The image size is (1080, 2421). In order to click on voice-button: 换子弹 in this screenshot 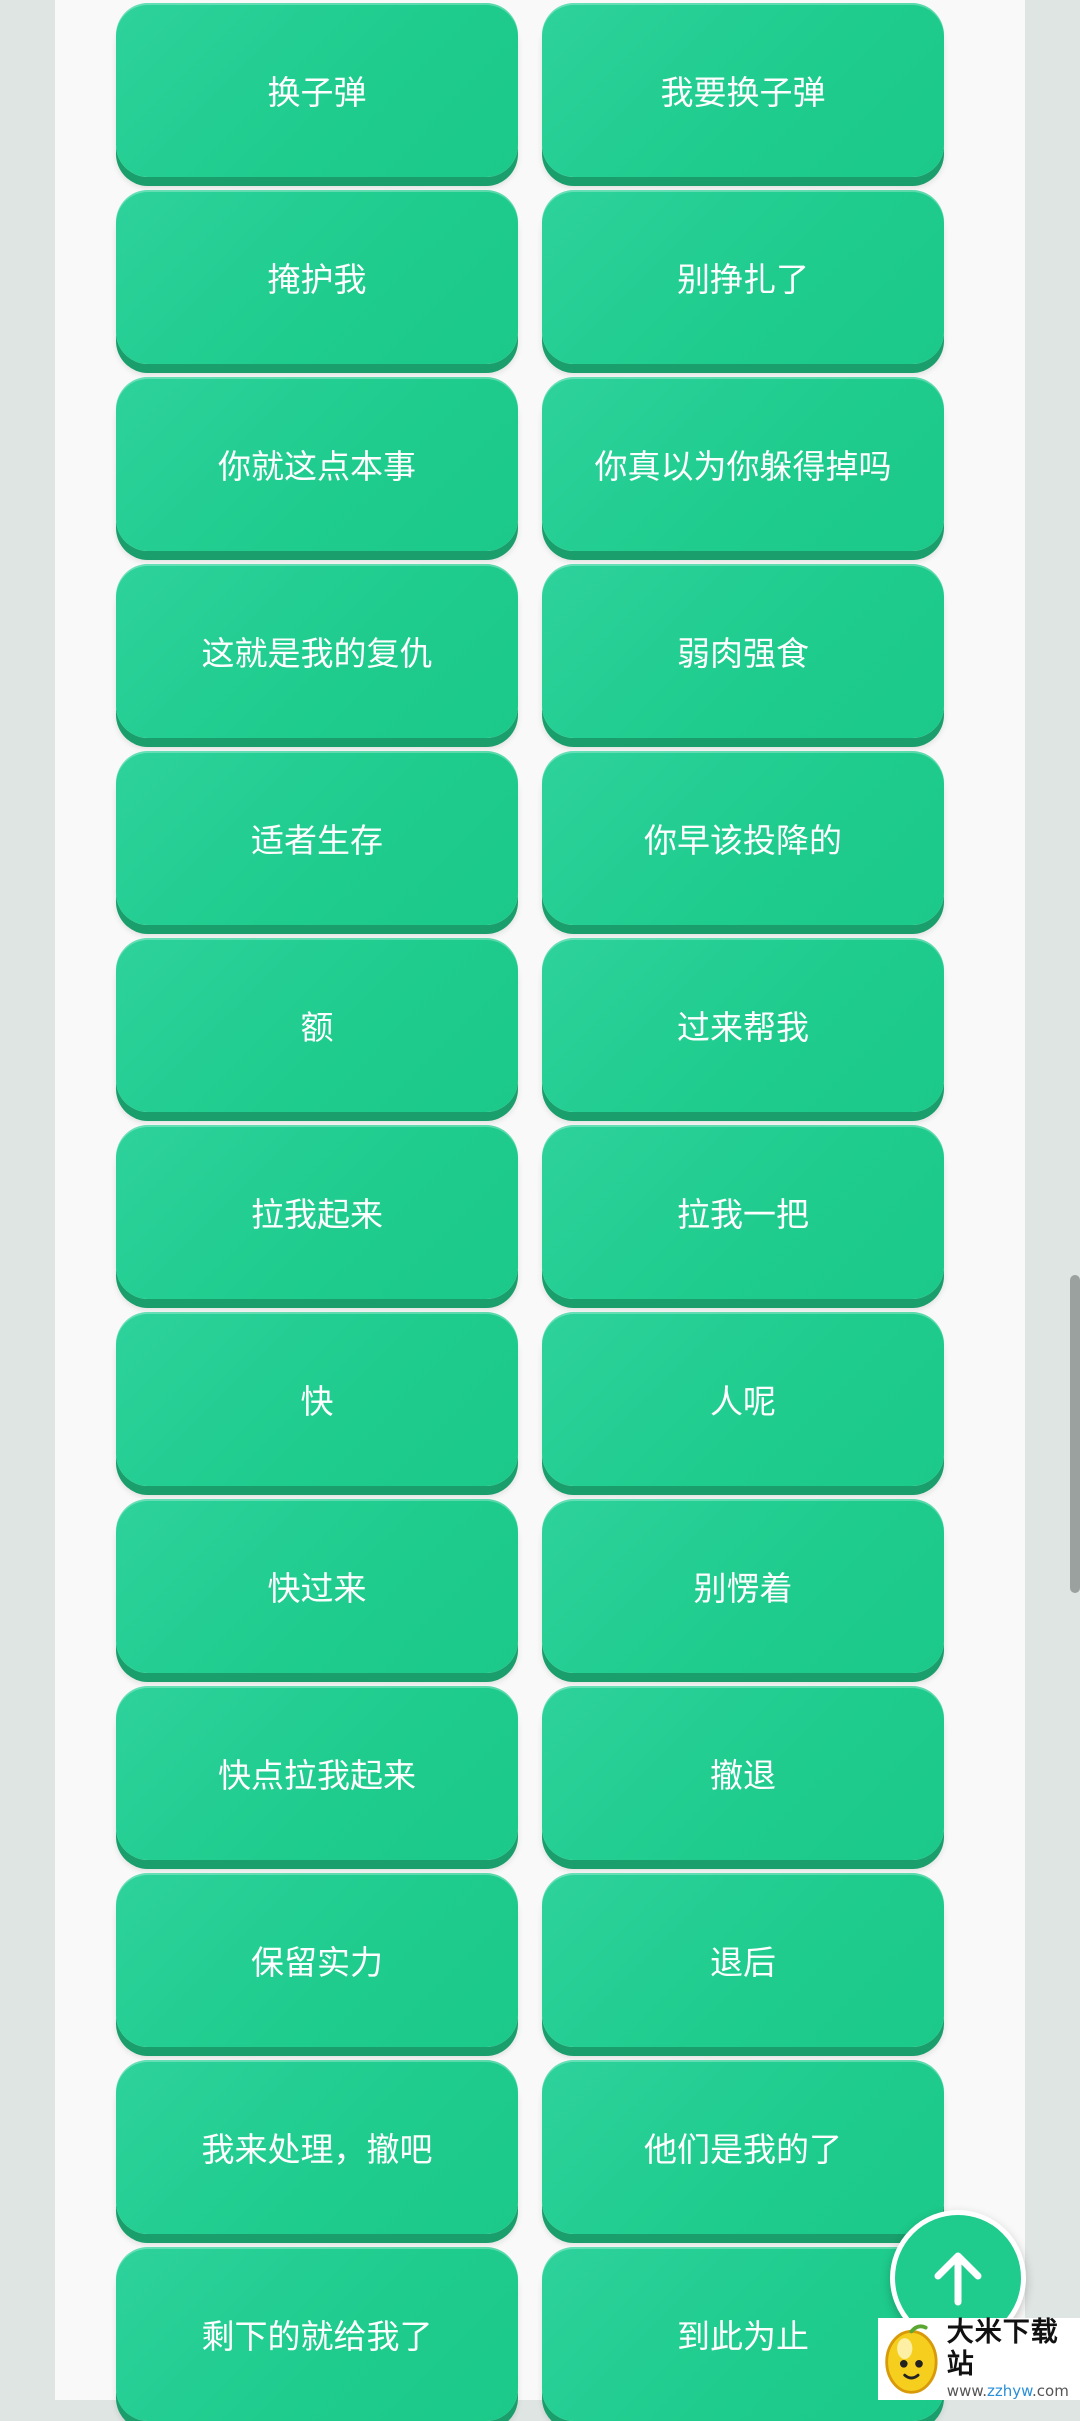, I will do `click(317, 90)`.